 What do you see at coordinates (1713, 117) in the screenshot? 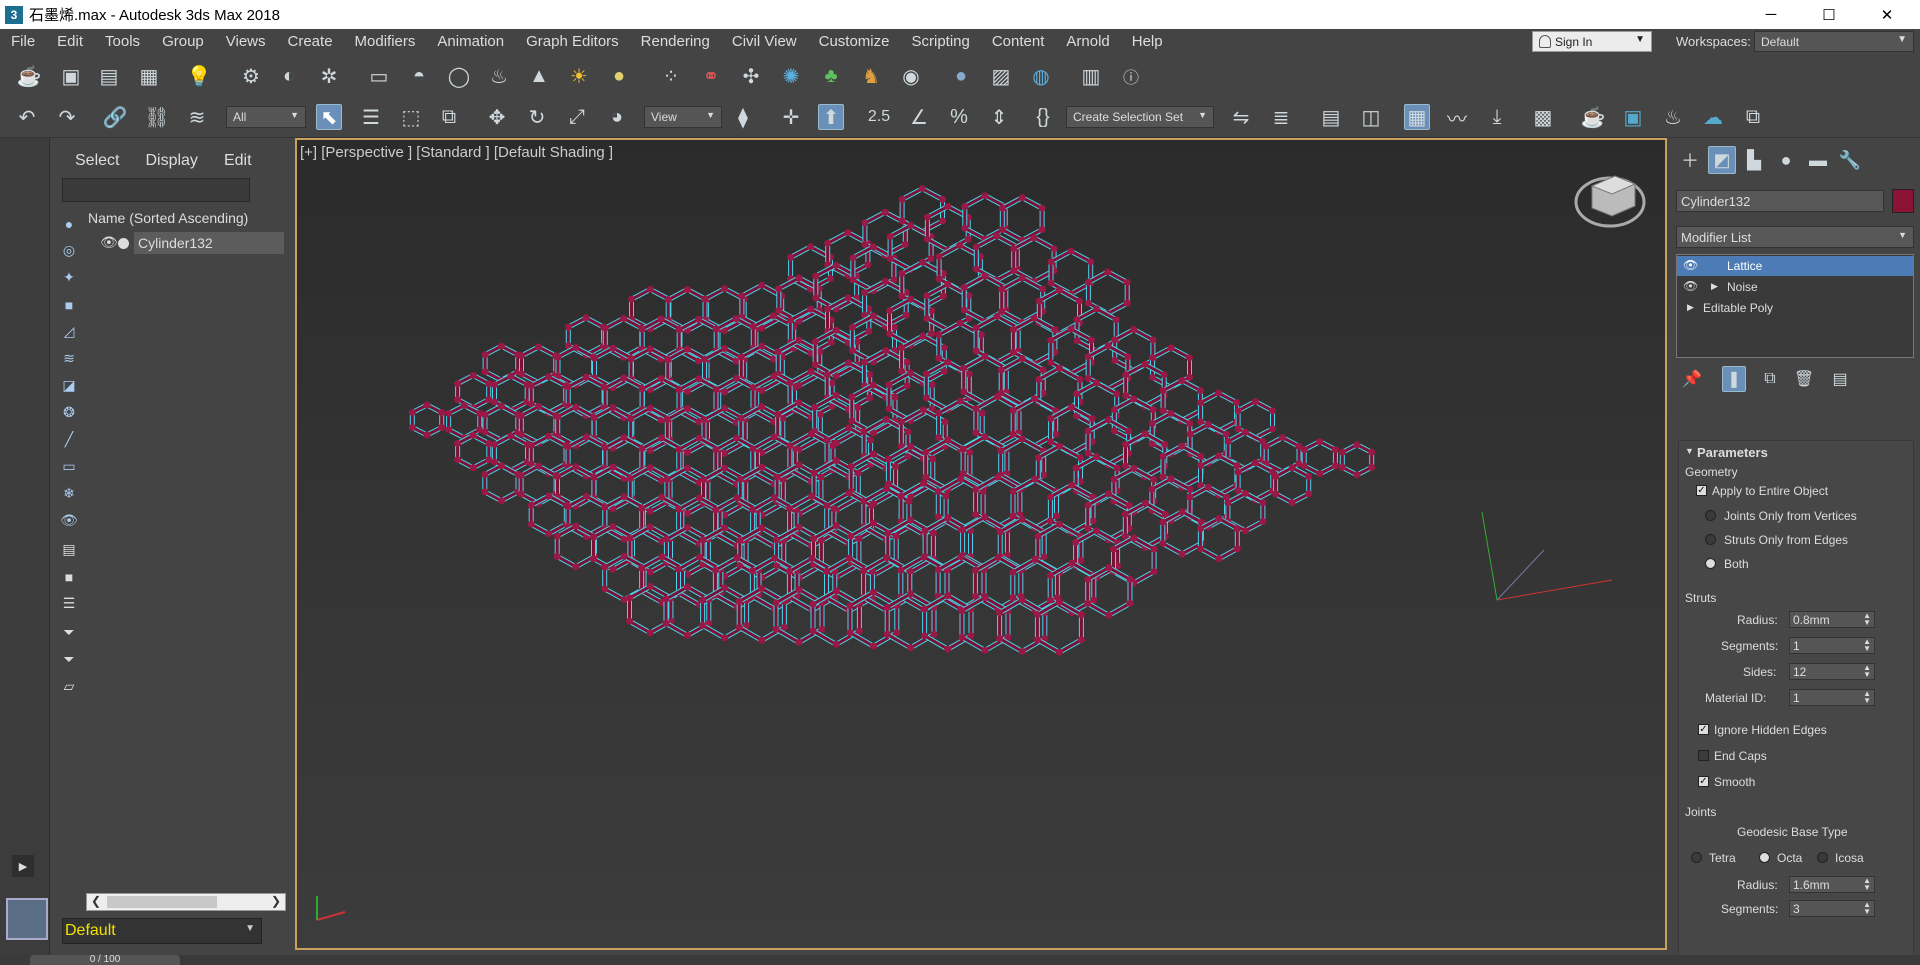
I see `render-cloud-icon: ☁` at bounding box center [1713, 117].